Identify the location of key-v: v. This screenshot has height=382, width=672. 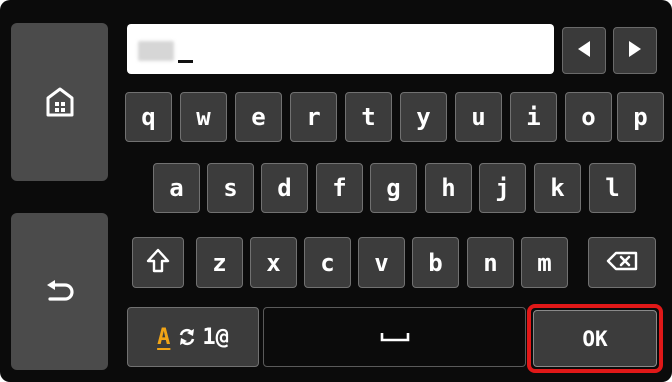
(381, 262).